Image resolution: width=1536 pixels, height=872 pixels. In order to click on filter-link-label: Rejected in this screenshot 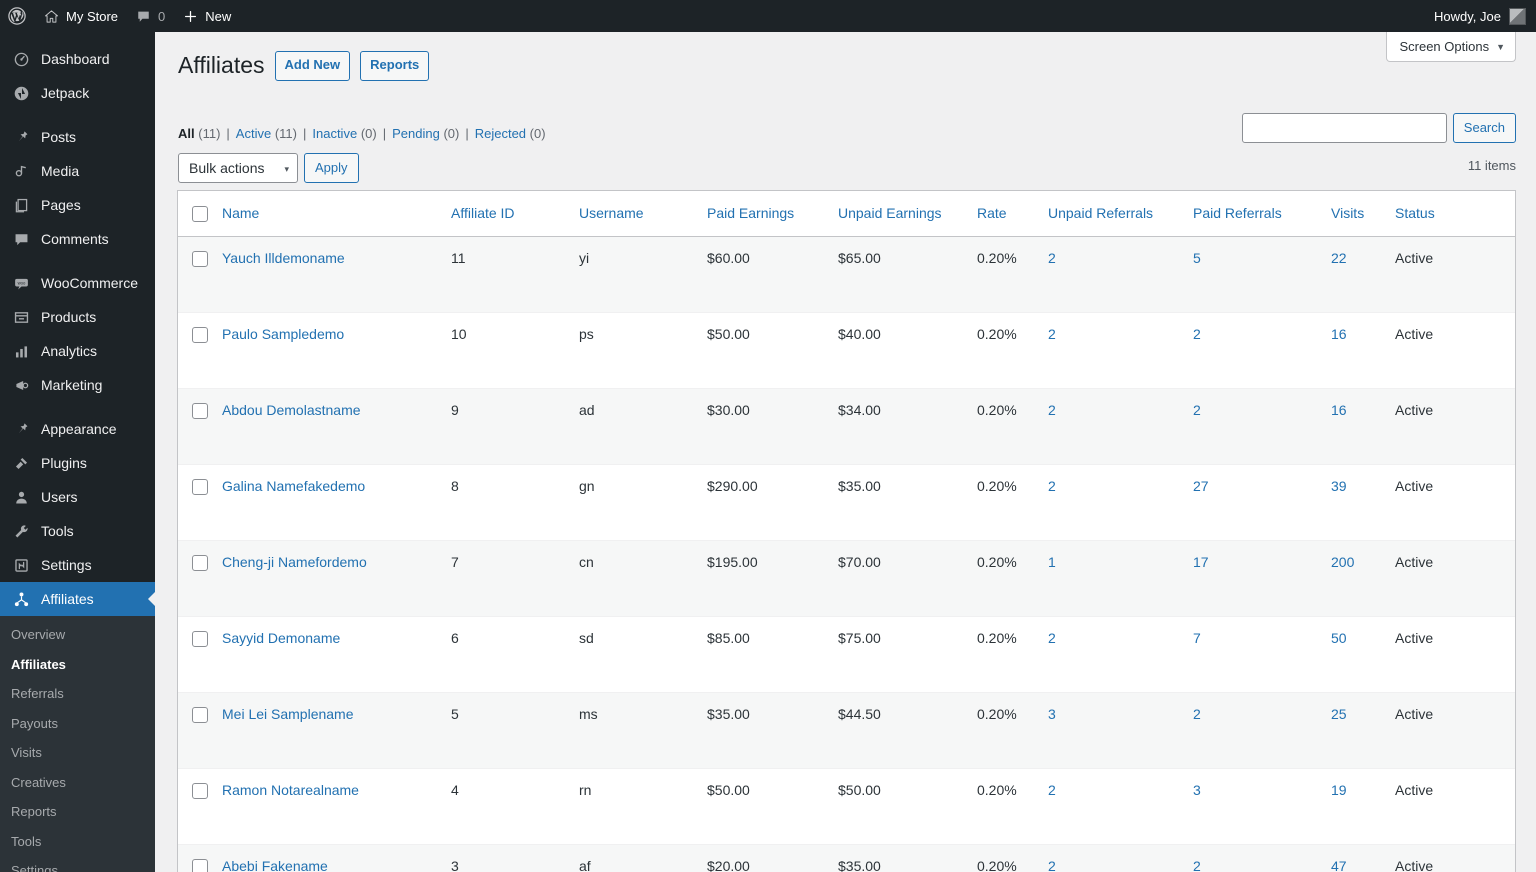, I will do `click(500, 133)`.